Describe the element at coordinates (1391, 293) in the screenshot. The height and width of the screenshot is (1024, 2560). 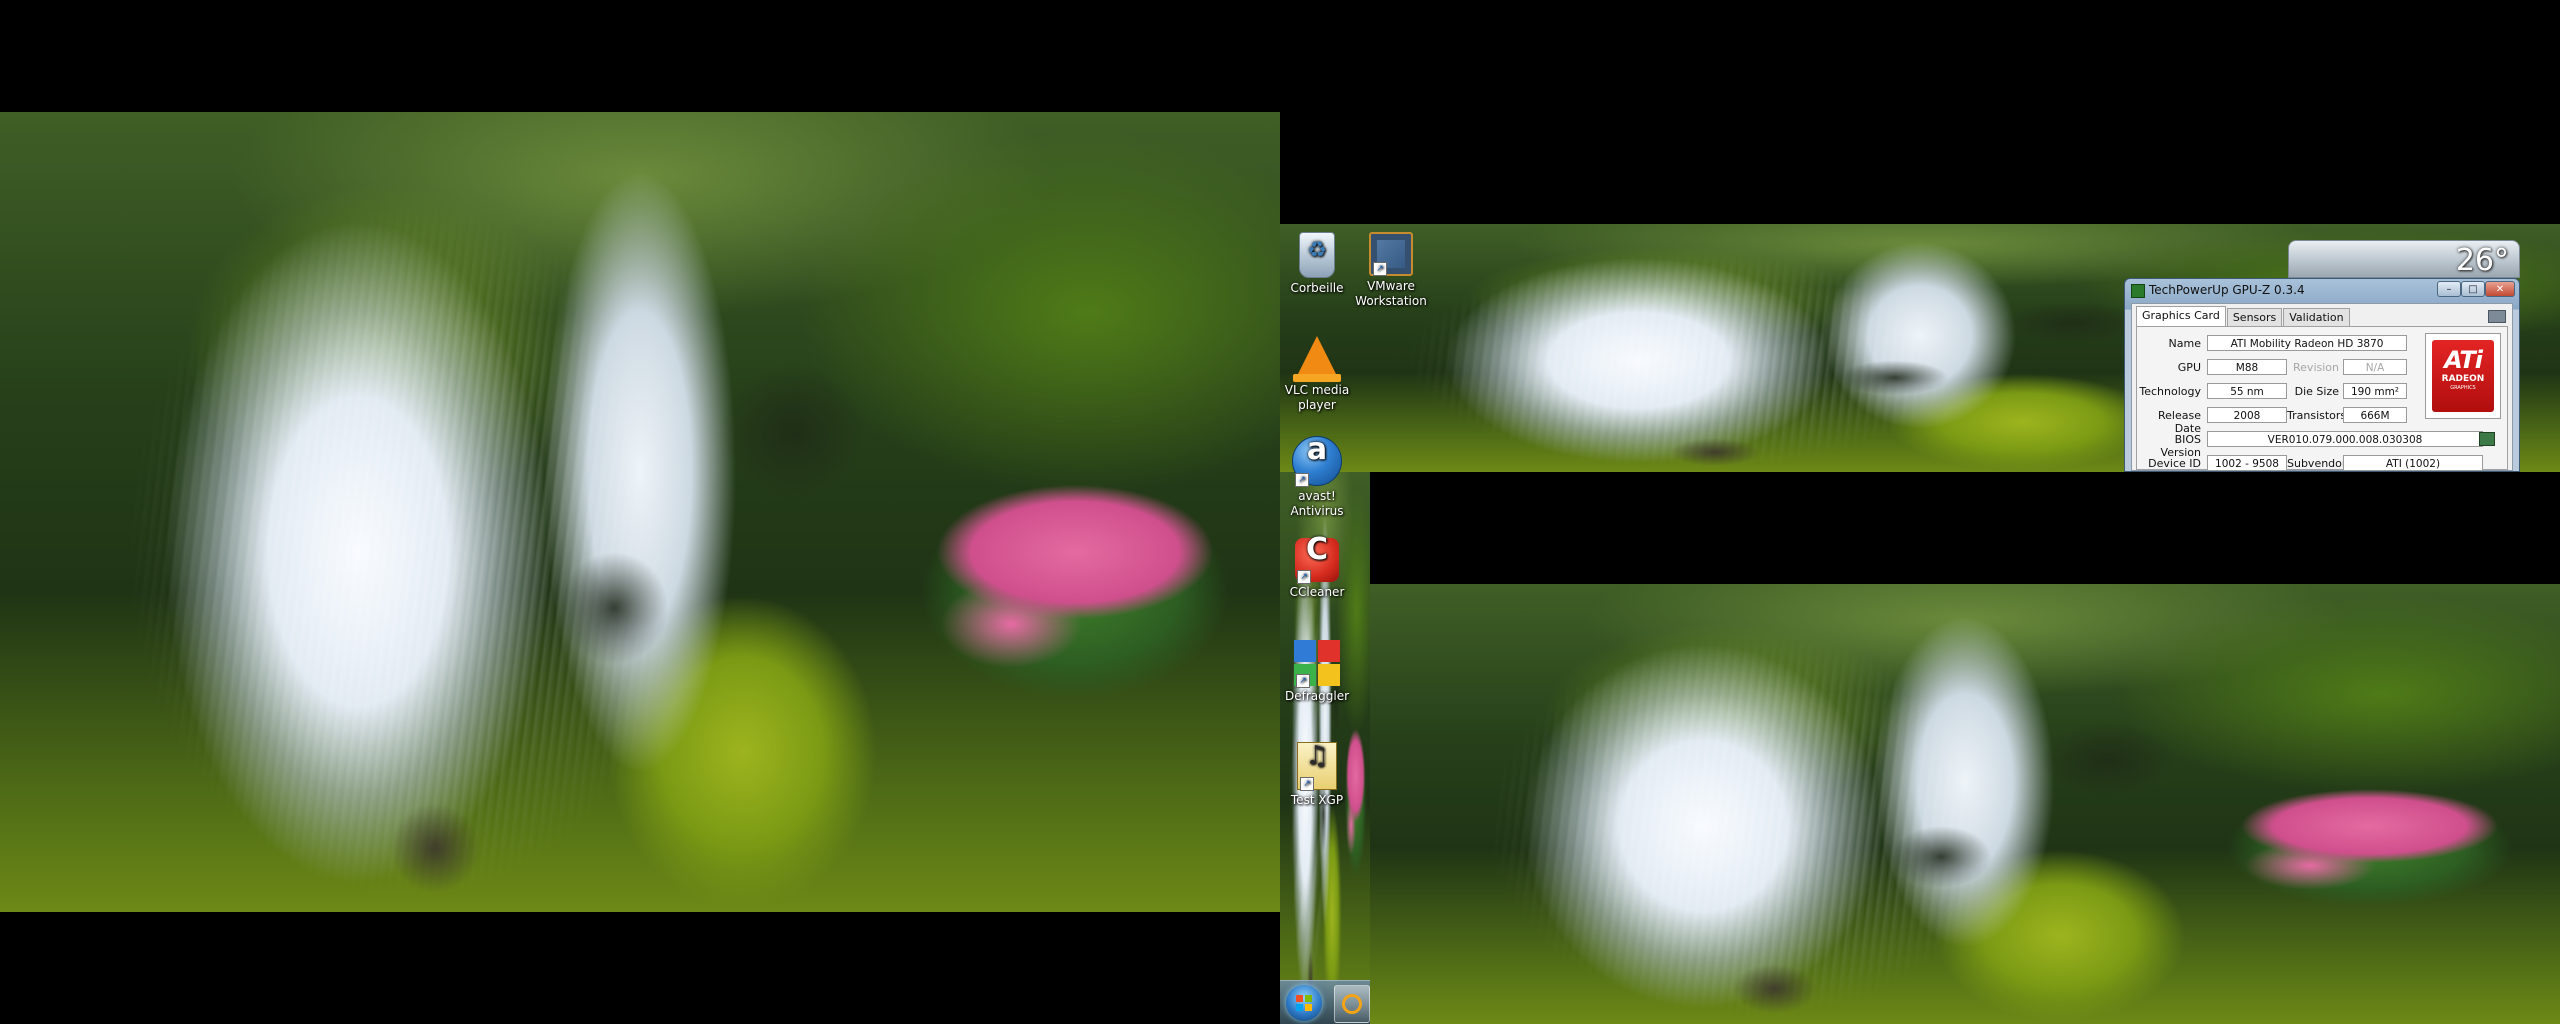
I see `desktop-icon-label: VMware Workstation` at that location.